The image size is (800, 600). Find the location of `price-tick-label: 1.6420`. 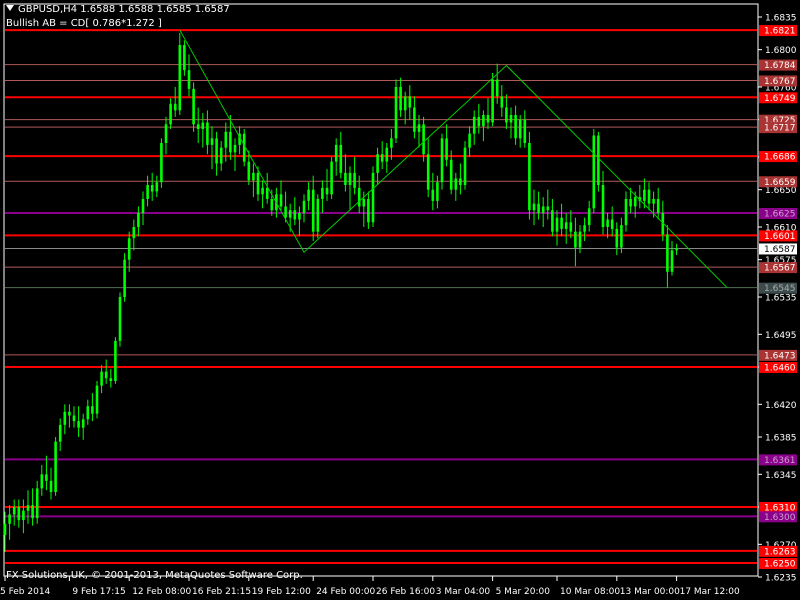

price-tick-label: 1.6420 is located at coordinates (781, 406).